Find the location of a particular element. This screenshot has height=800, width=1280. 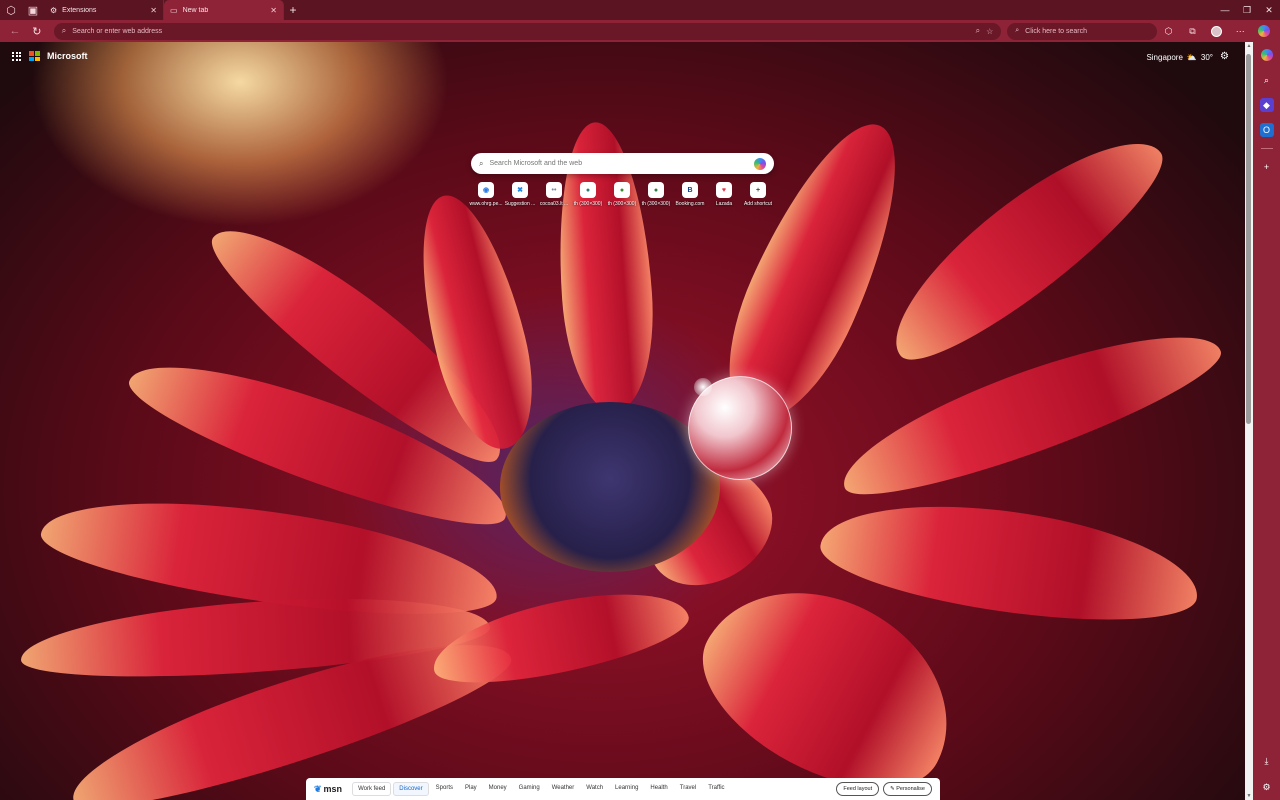

shortcut-favicon-icon: ◉ is located at coordinates (486, 190).